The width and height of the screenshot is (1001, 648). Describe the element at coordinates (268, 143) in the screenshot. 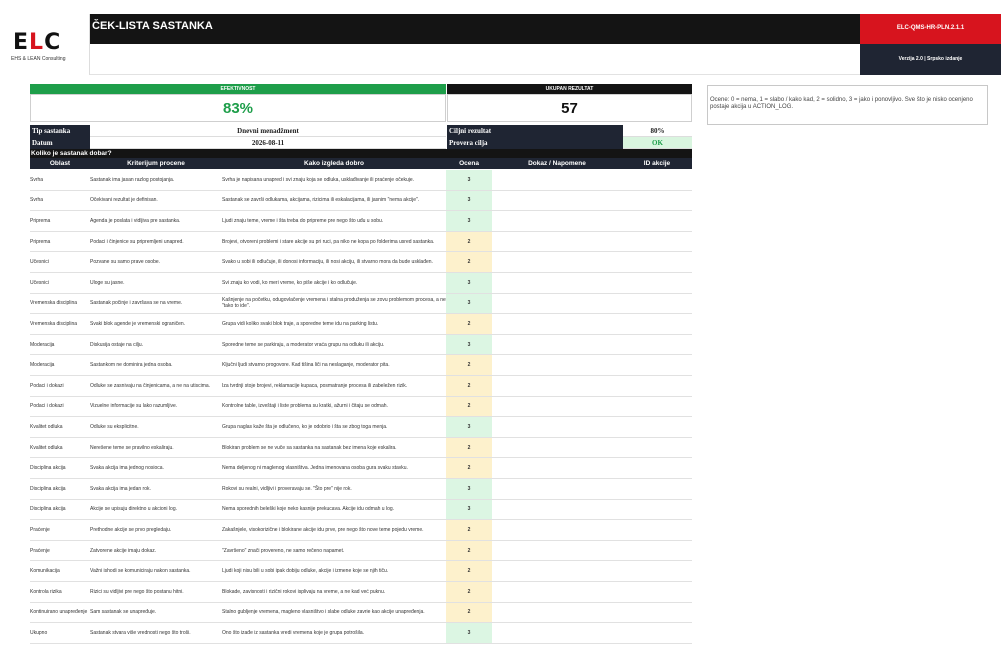

I see `date-value: 2026-08-11` at that location.